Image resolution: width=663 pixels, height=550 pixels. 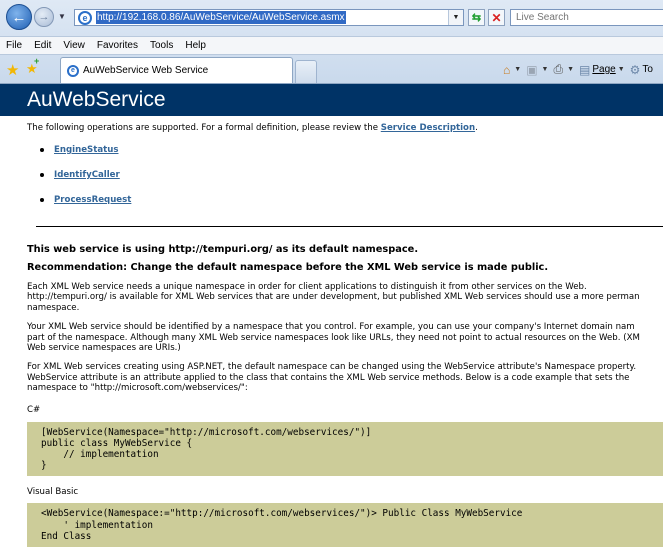 I want to click on add-favorite-icon: ★, so click(x=32, y=66).